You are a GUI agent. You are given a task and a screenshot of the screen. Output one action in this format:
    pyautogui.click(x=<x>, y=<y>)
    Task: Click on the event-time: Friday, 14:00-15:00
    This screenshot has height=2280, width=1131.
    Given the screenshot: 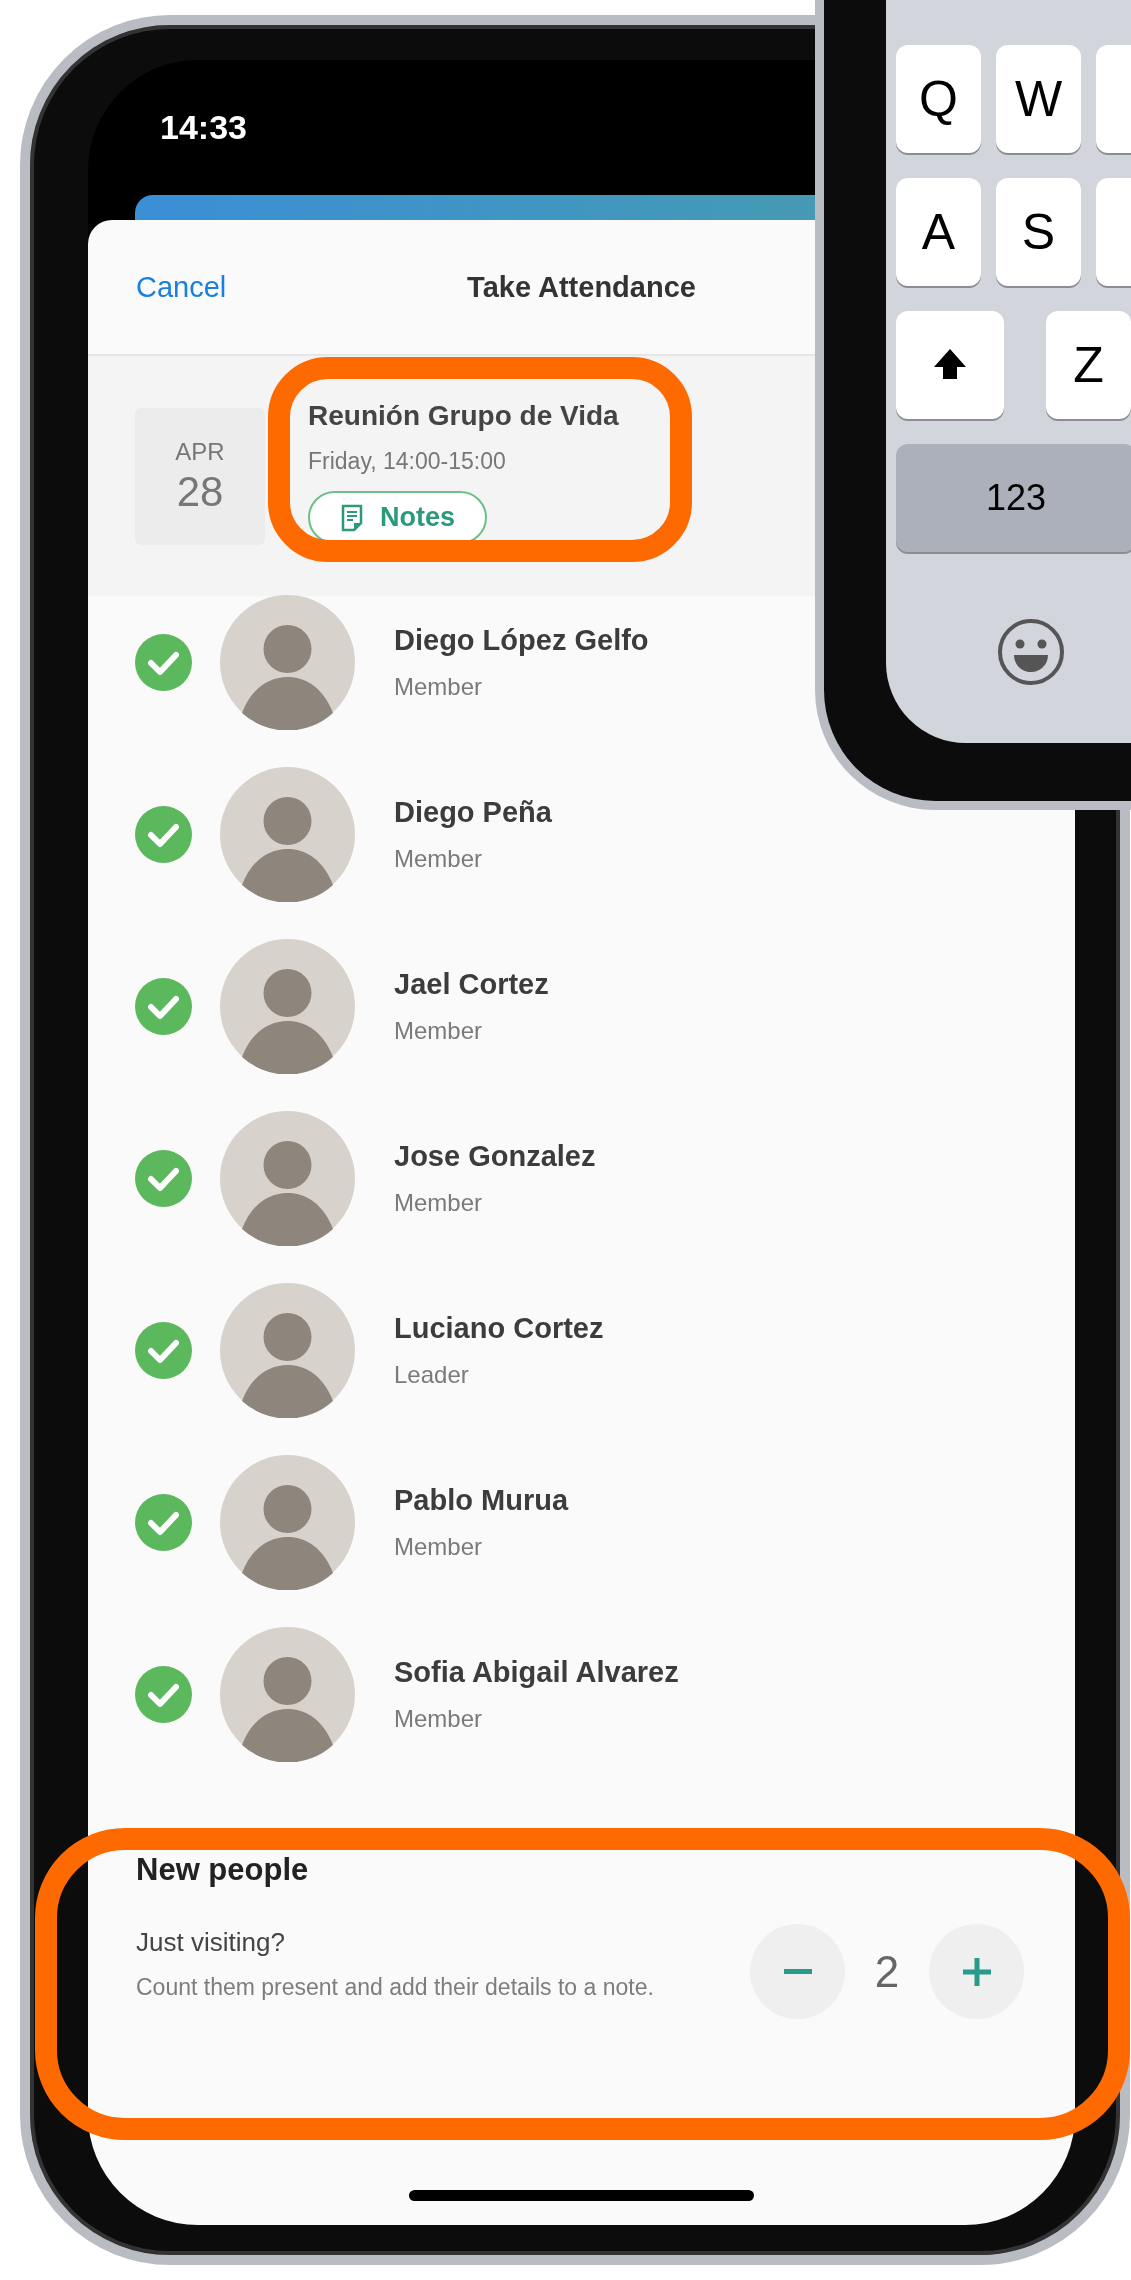 What is the action you would take?
    pyautogui.click(x=407, y=461)
    